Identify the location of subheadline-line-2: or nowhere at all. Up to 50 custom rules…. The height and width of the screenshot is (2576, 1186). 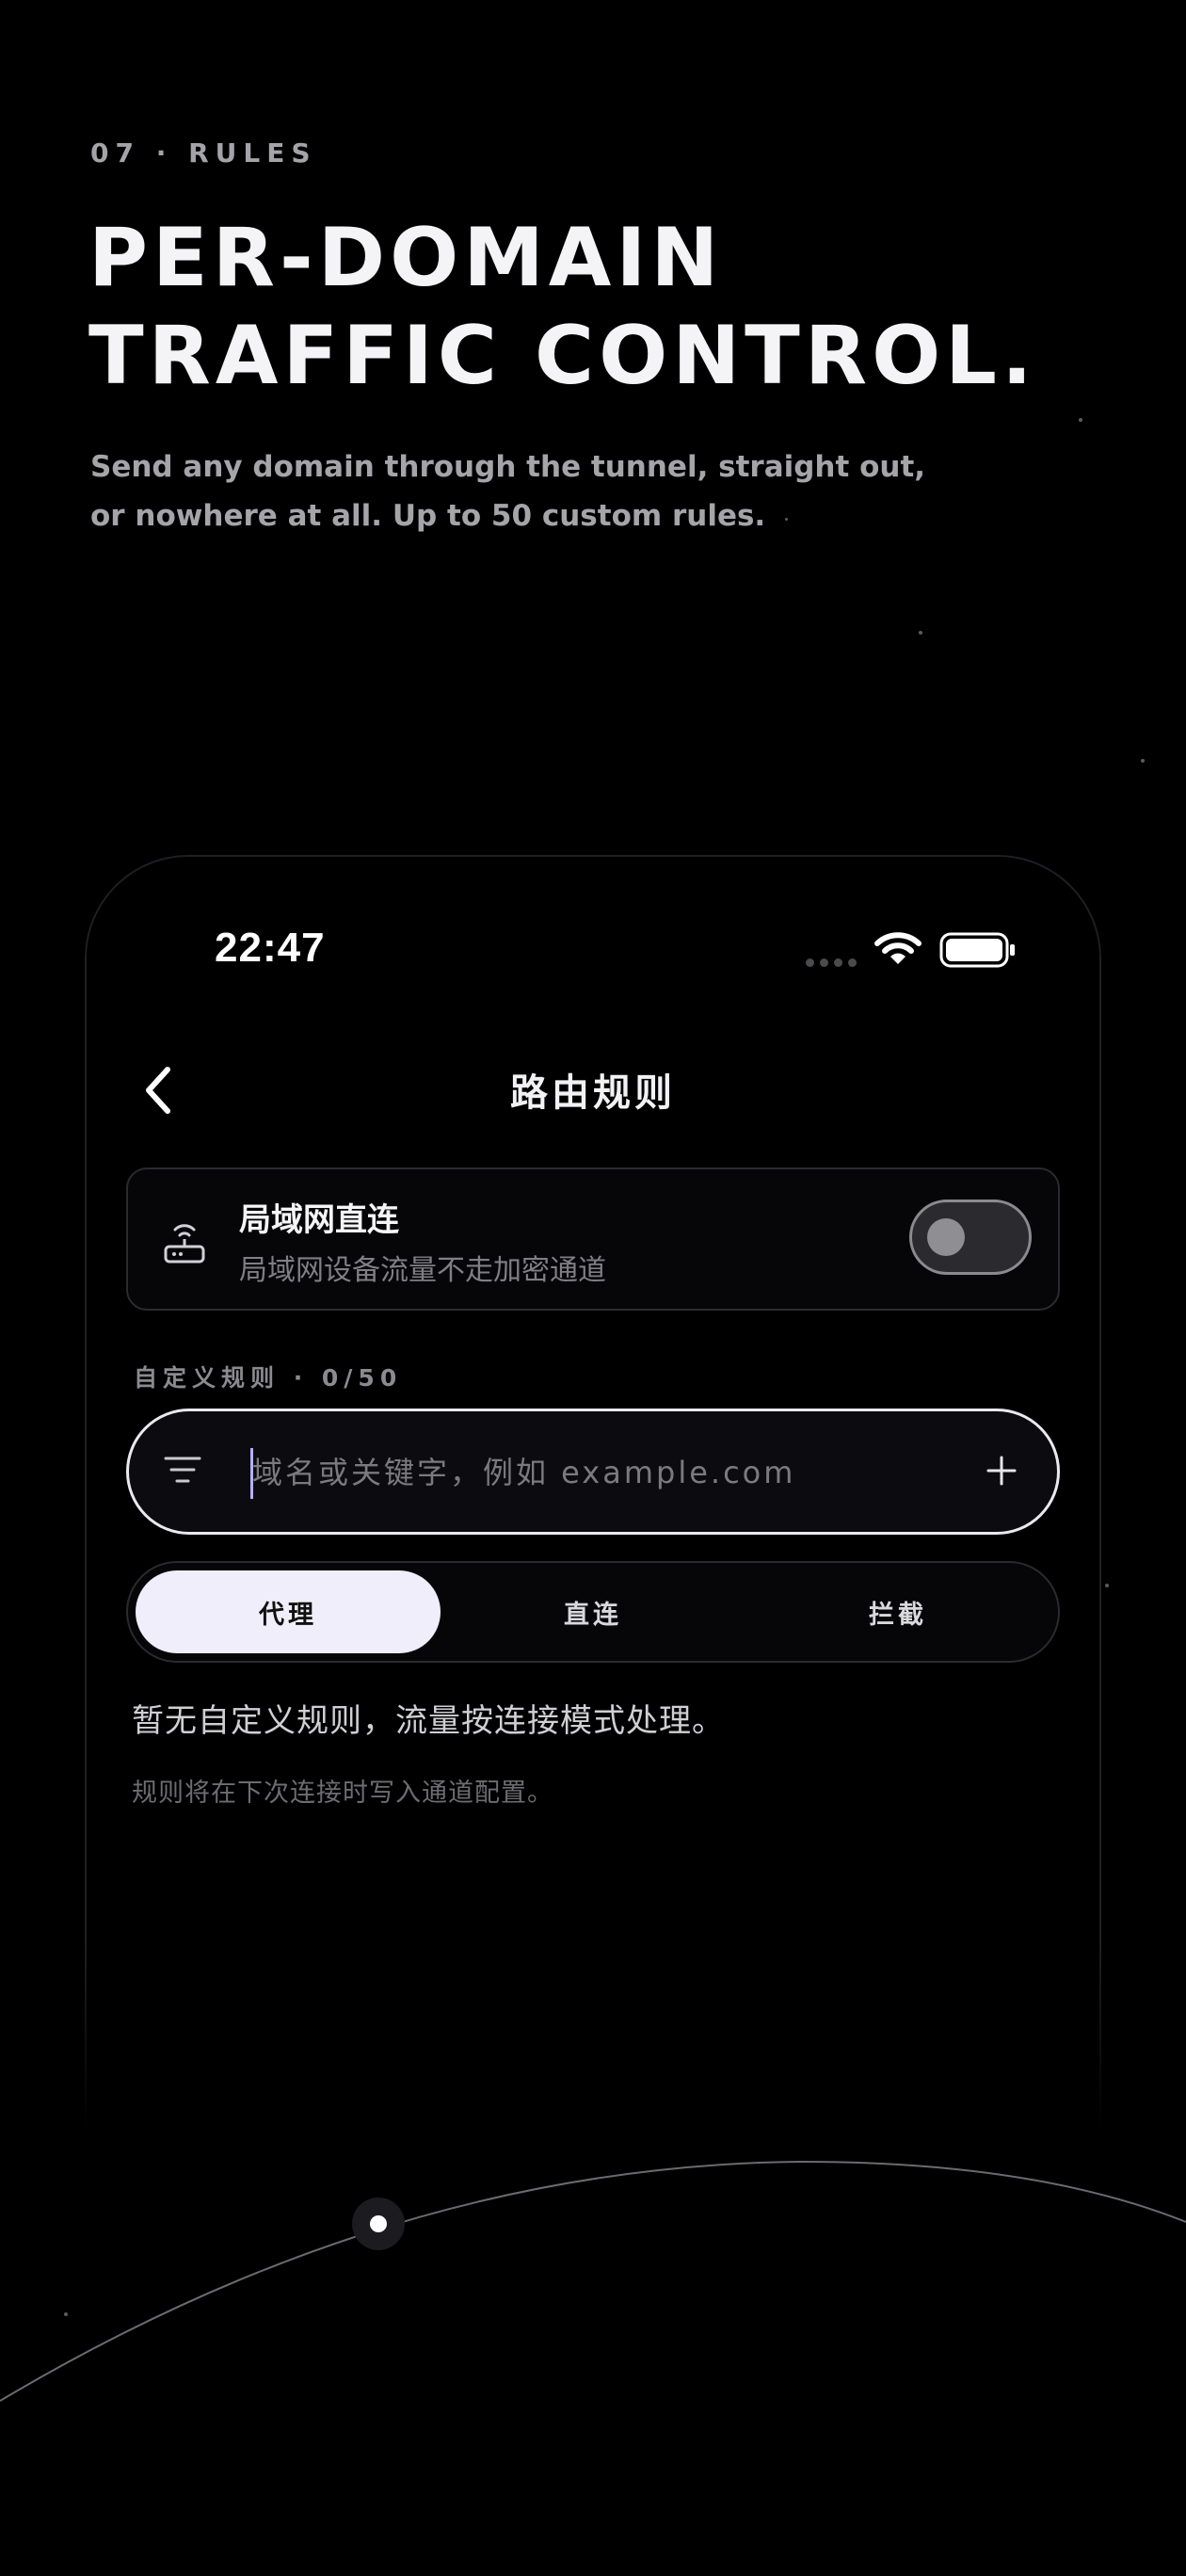
(428, 516).